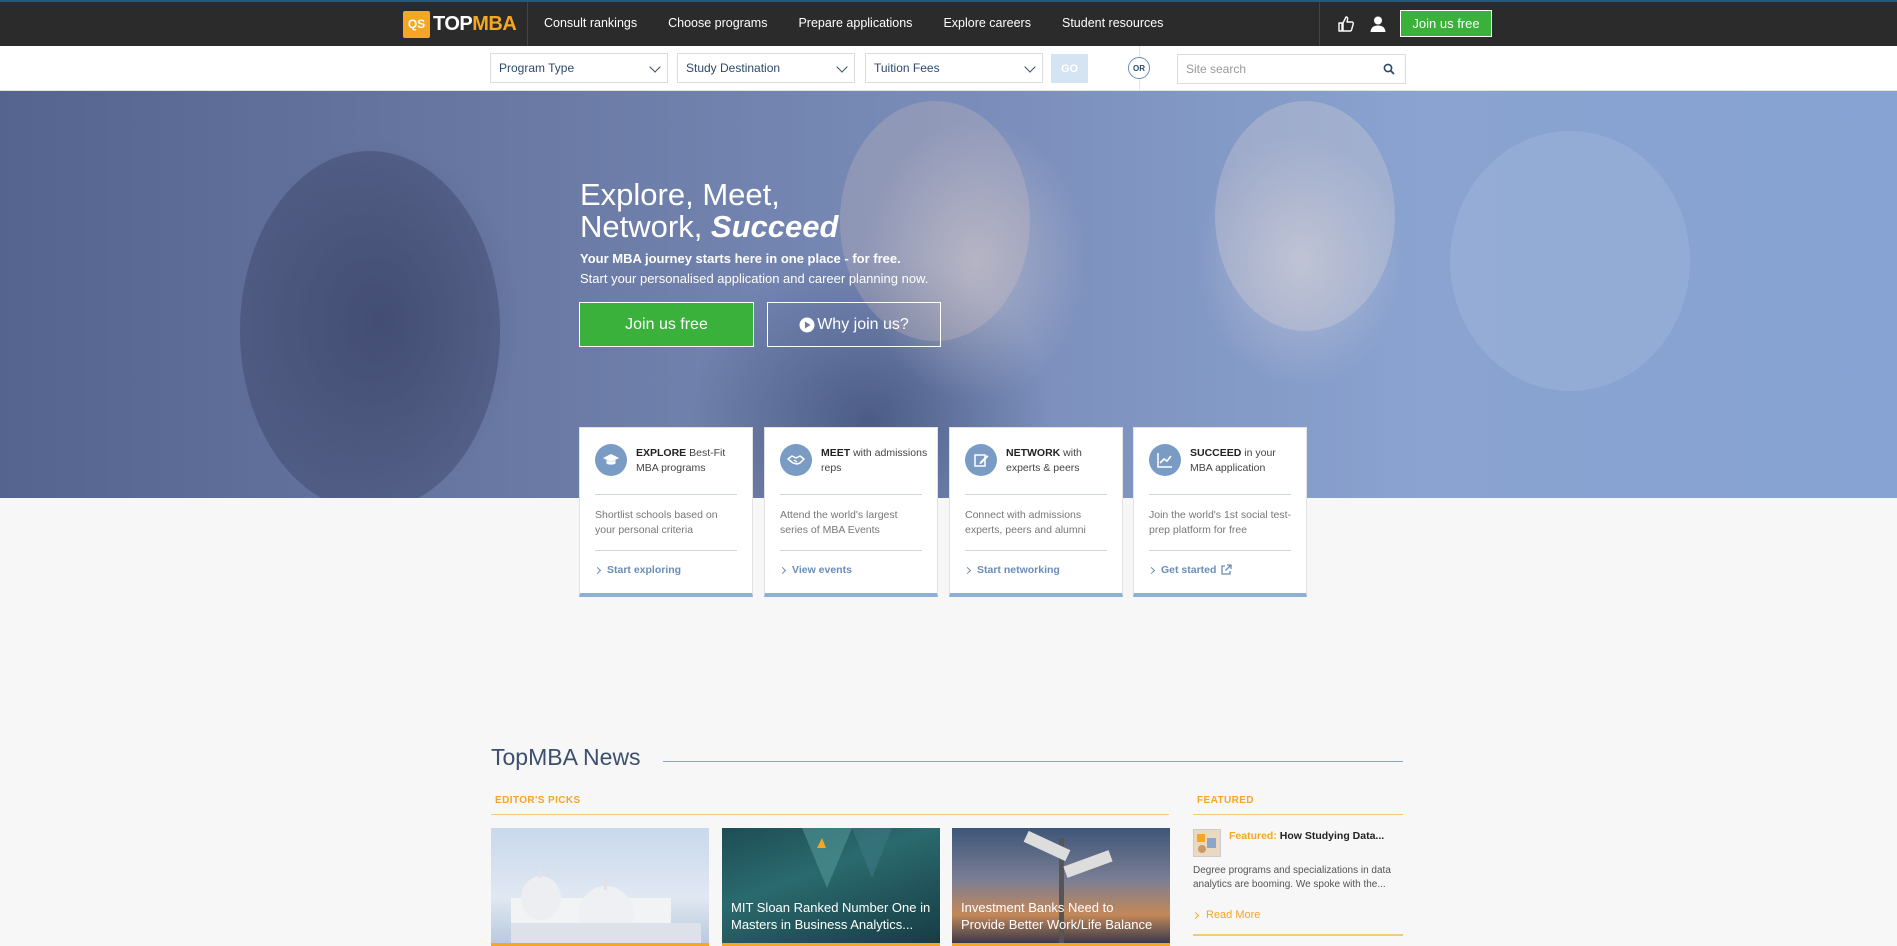 The image size is (1897, 946). What do you see at coordinates (1227, 569) in the screenshot?
I see `external-link-icon` at bounding box center [1227, 569].